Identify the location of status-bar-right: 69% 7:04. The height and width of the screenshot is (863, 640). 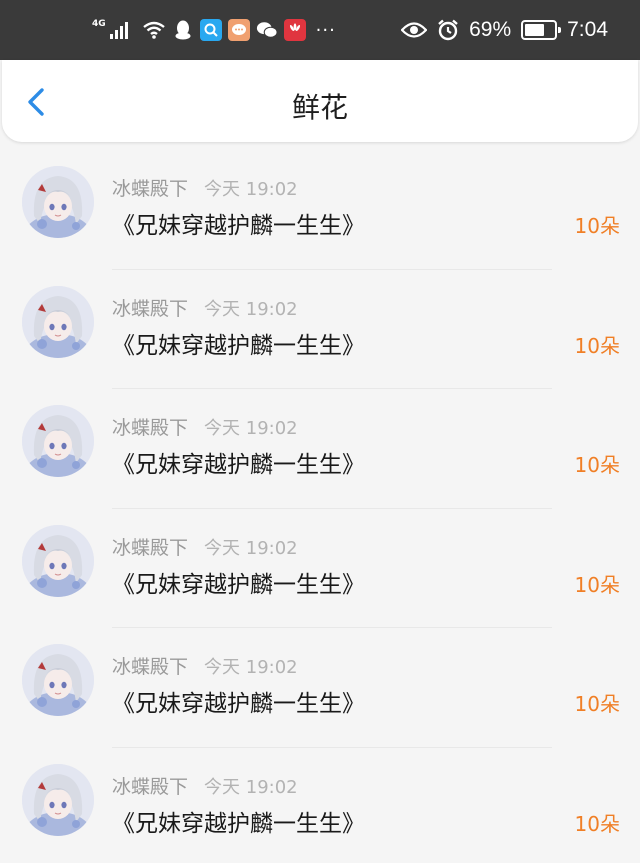
(504, 30).